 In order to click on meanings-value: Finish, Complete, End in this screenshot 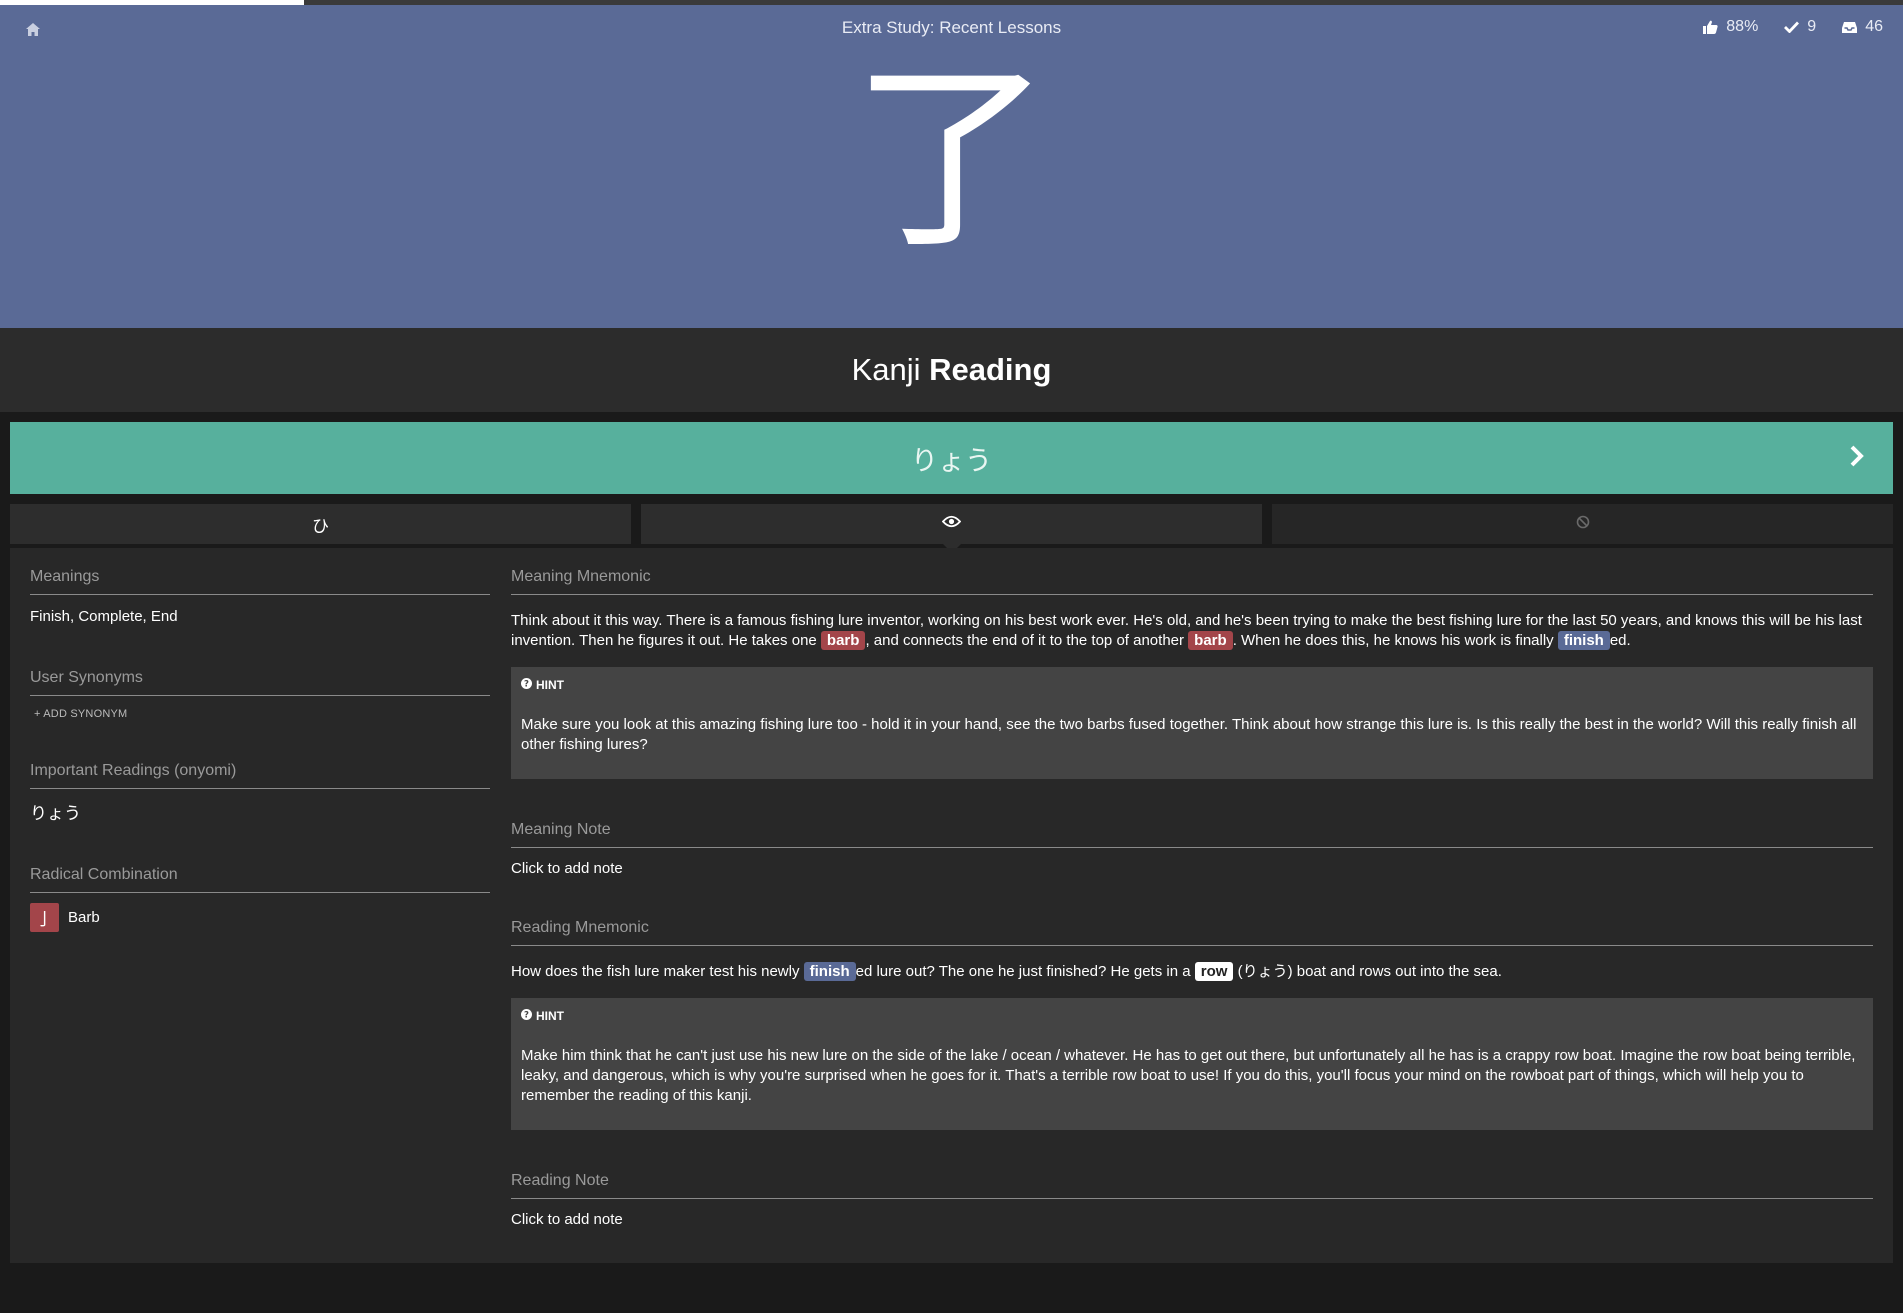, I will do `click(104, 616)`.